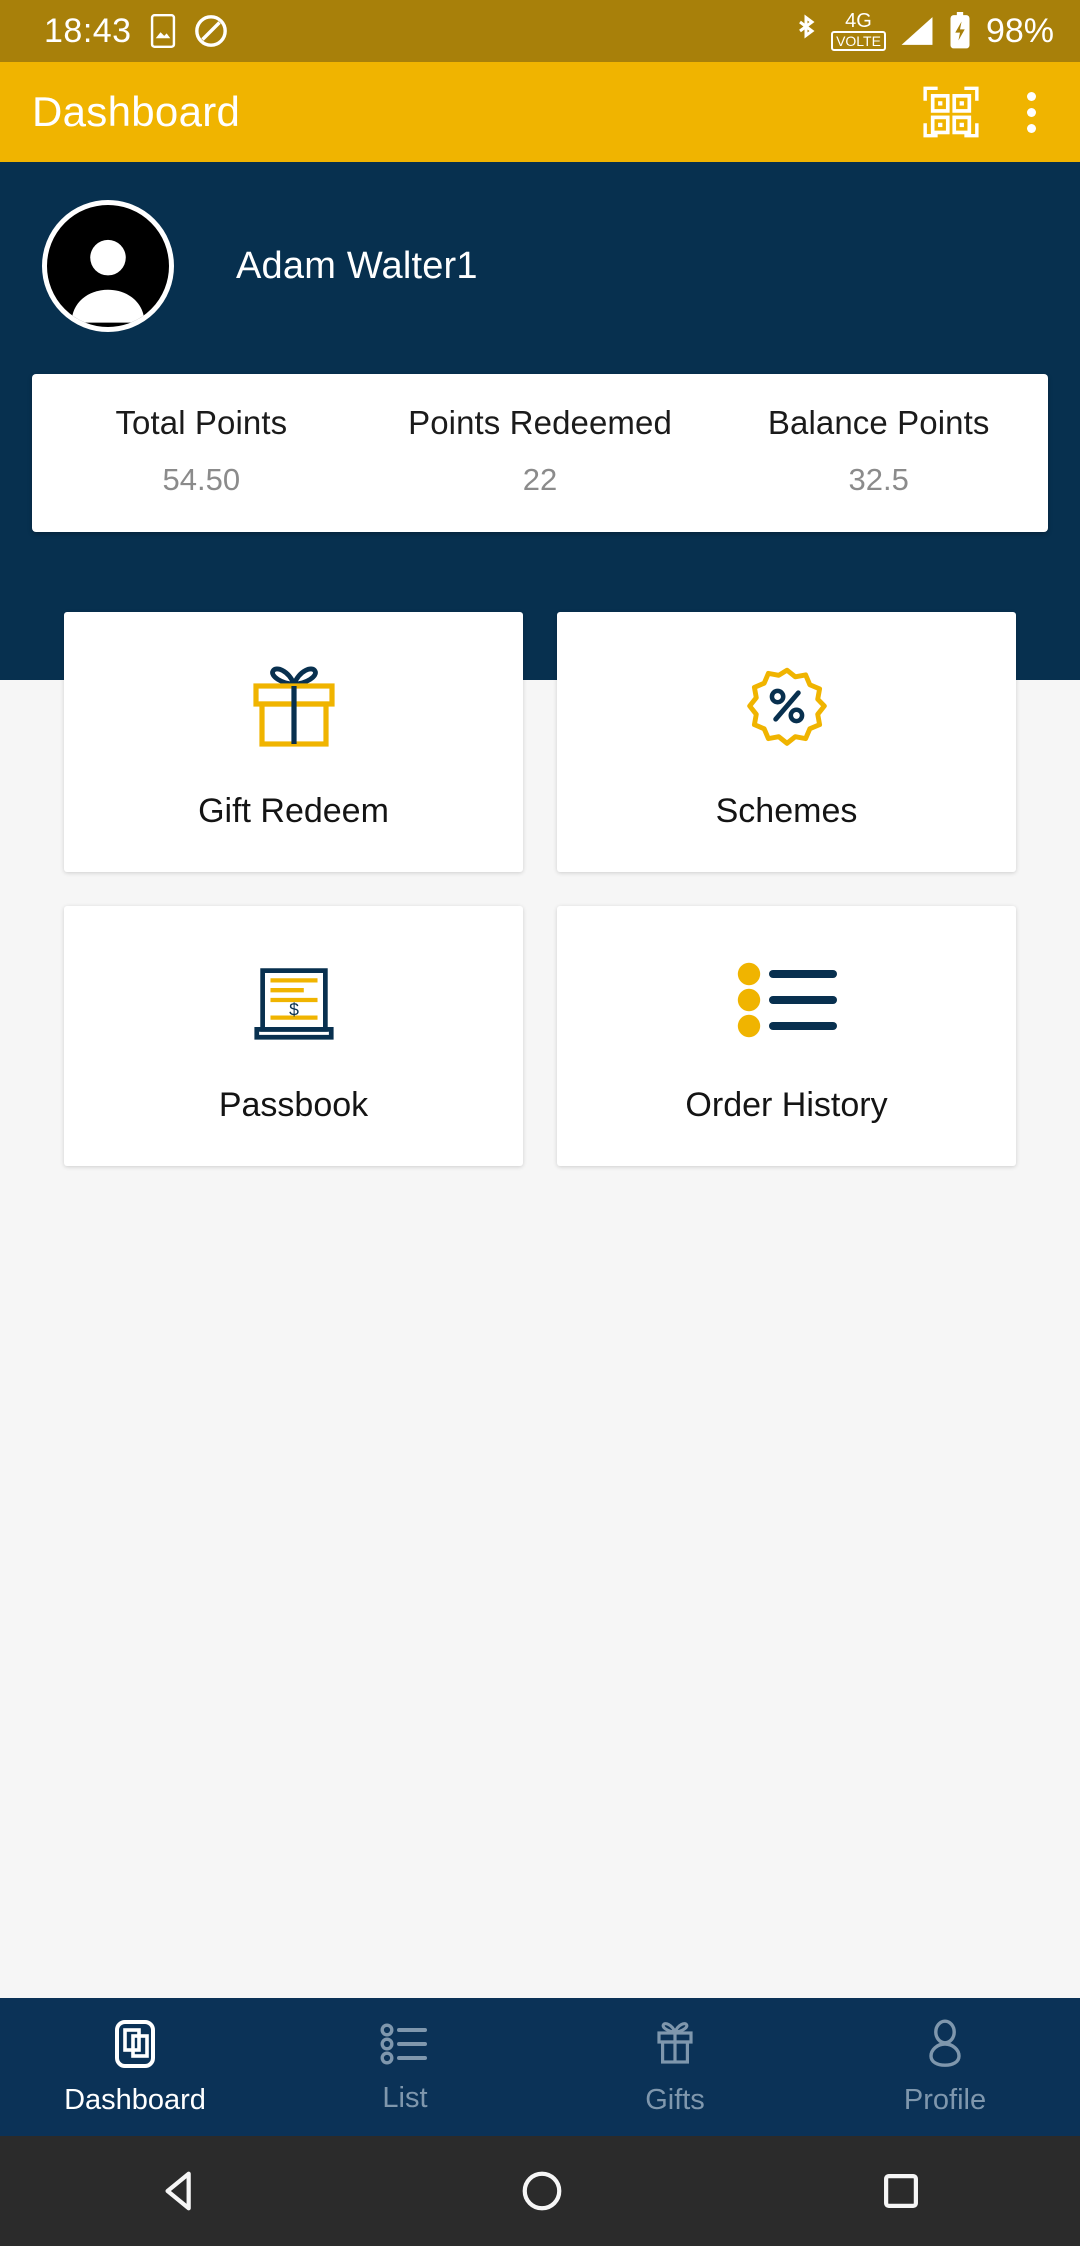 Image resolution: width=1080 pixels, height=2246 pixels. I want to click on stat-total-points: Total Points 54.50, so click(201, 451).